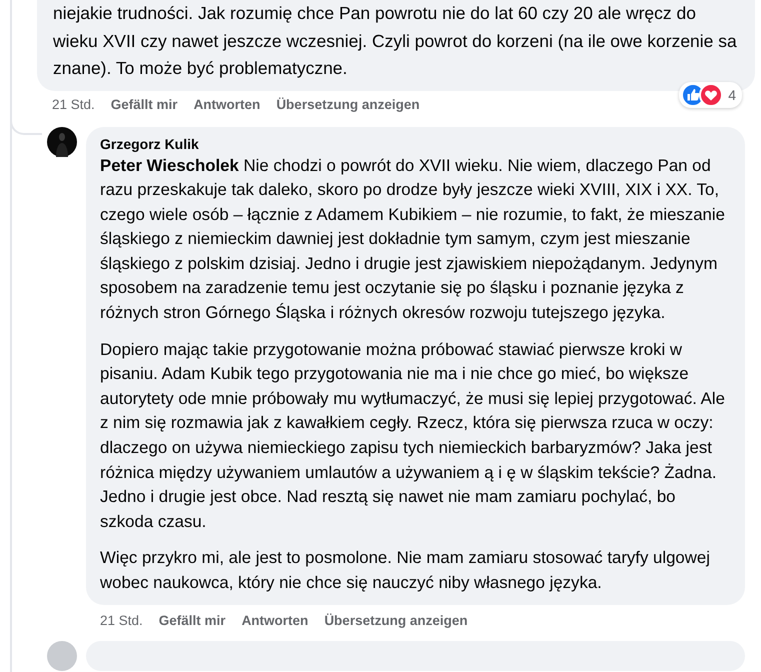 This screenshot has width=761, height=672. I want to click on reply-paragraph: Więc przykro mi, ale jest to posmolone. Nie mam zamiaru stosować taryfy ulgowej wobec naukowca, który nie chce się nauczyć niby własnego języka., so click(405, 570).